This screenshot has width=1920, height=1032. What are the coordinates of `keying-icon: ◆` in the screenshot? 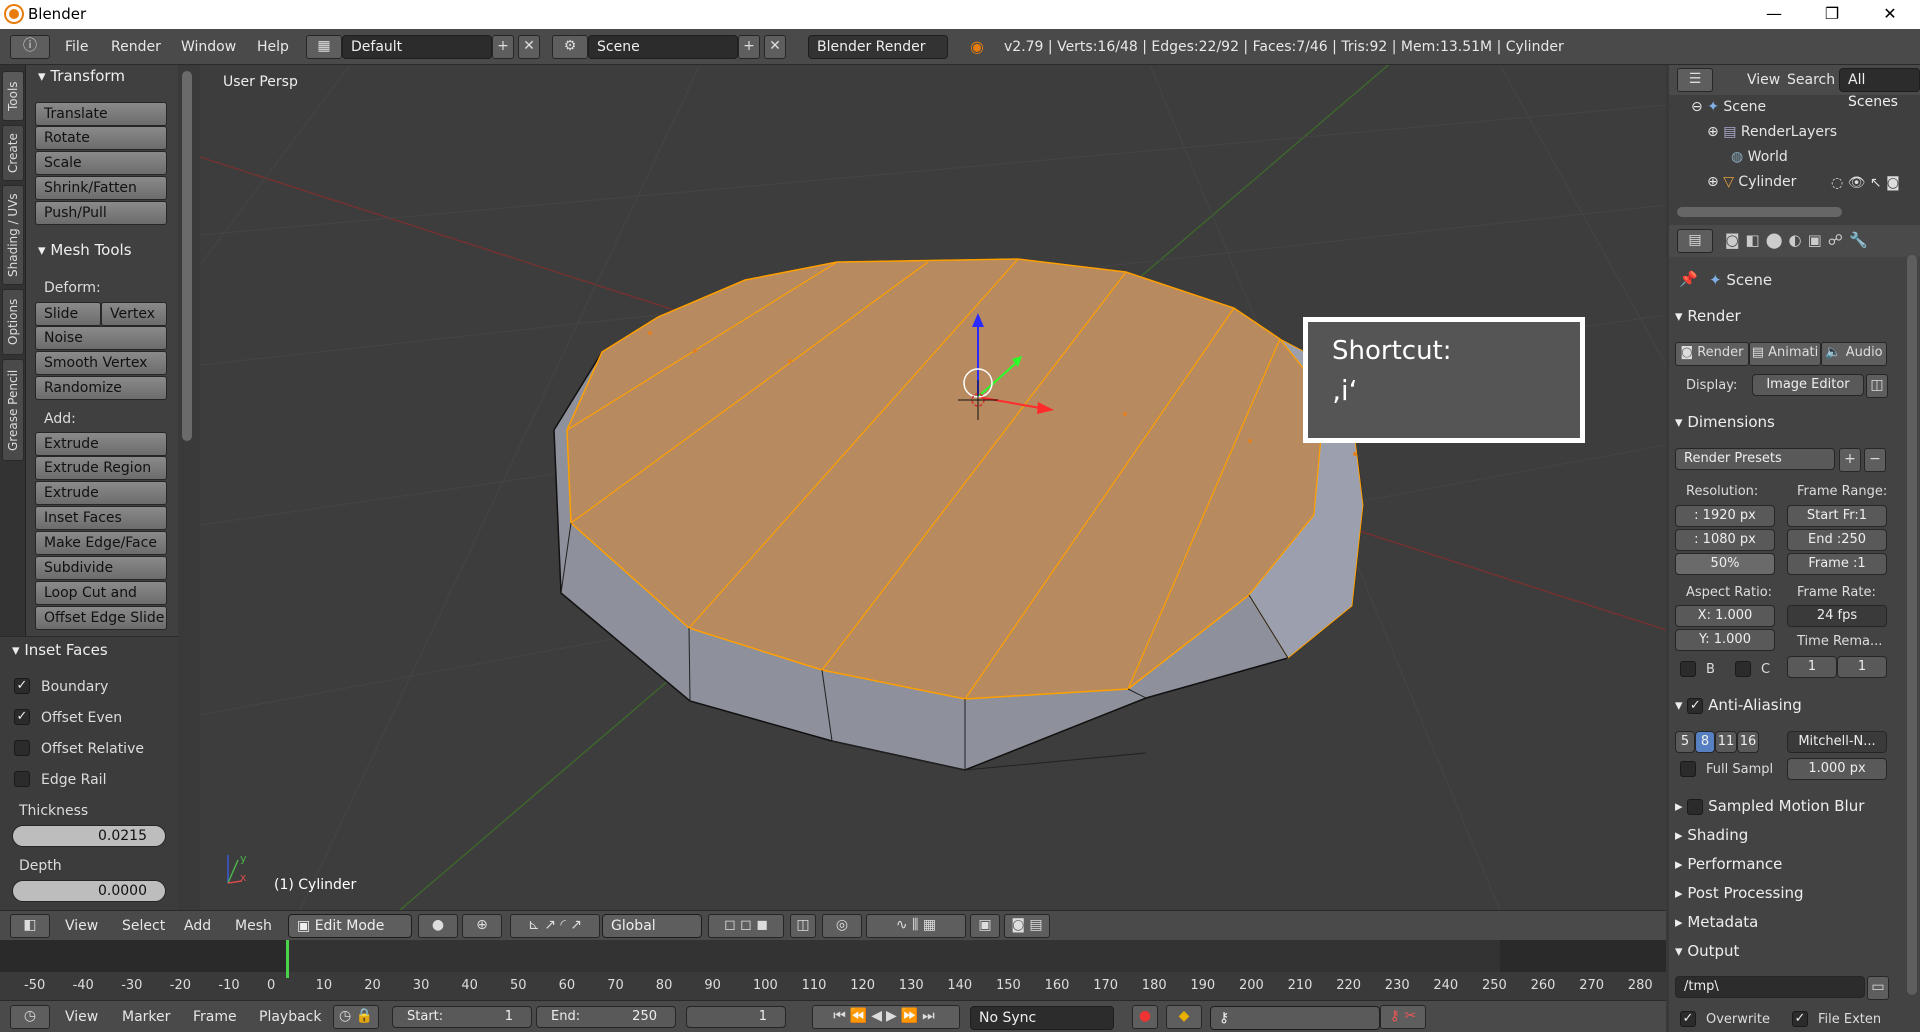 It's located at (1184, 1017).